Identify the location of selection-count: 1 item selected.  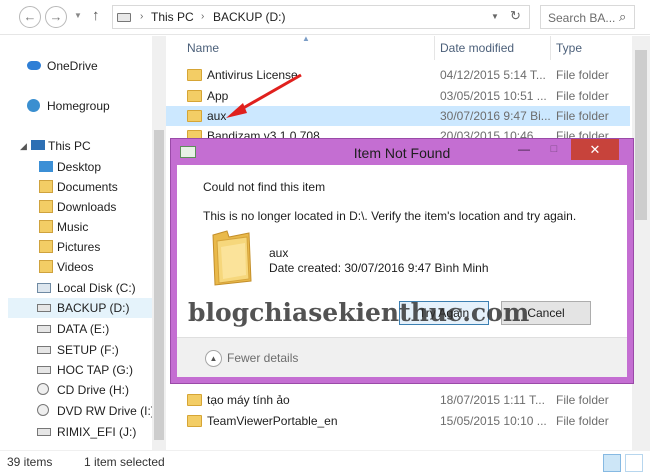
(124, 462).